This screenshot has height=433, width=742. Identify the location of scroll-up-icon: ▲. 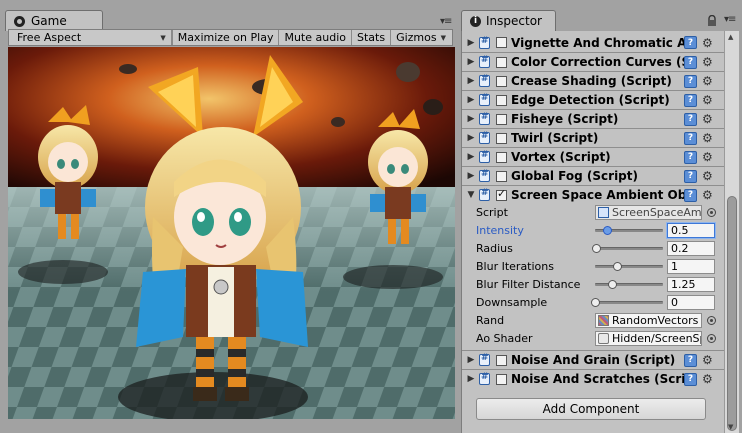
(730, 37).